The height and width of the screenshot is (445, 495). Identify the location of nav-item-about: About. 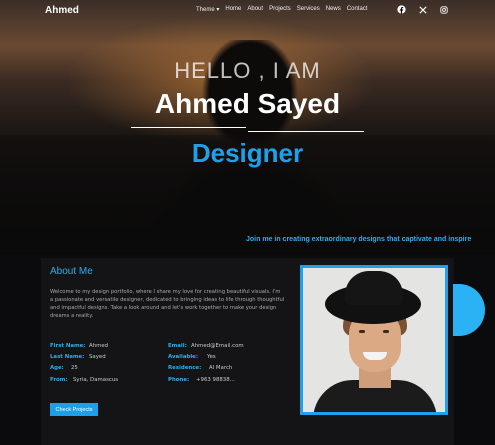
(255, 9).